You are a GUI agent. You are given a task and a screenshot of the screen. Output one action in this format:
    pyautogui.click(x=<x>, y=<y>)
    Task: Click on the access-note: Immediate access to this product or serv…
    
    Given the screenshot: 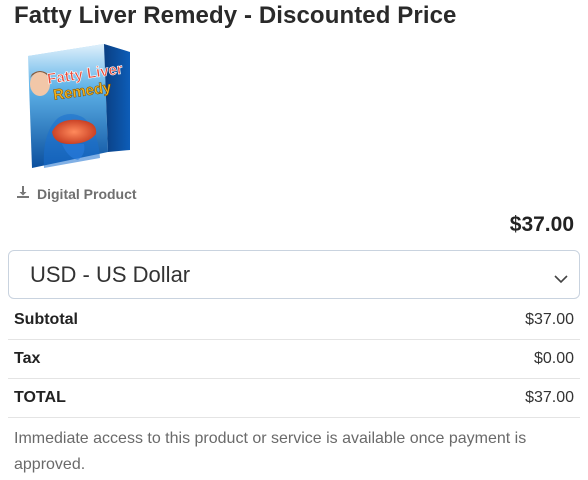 What is the action you would take?
    pyautogui.click(x=270, y=451)
    